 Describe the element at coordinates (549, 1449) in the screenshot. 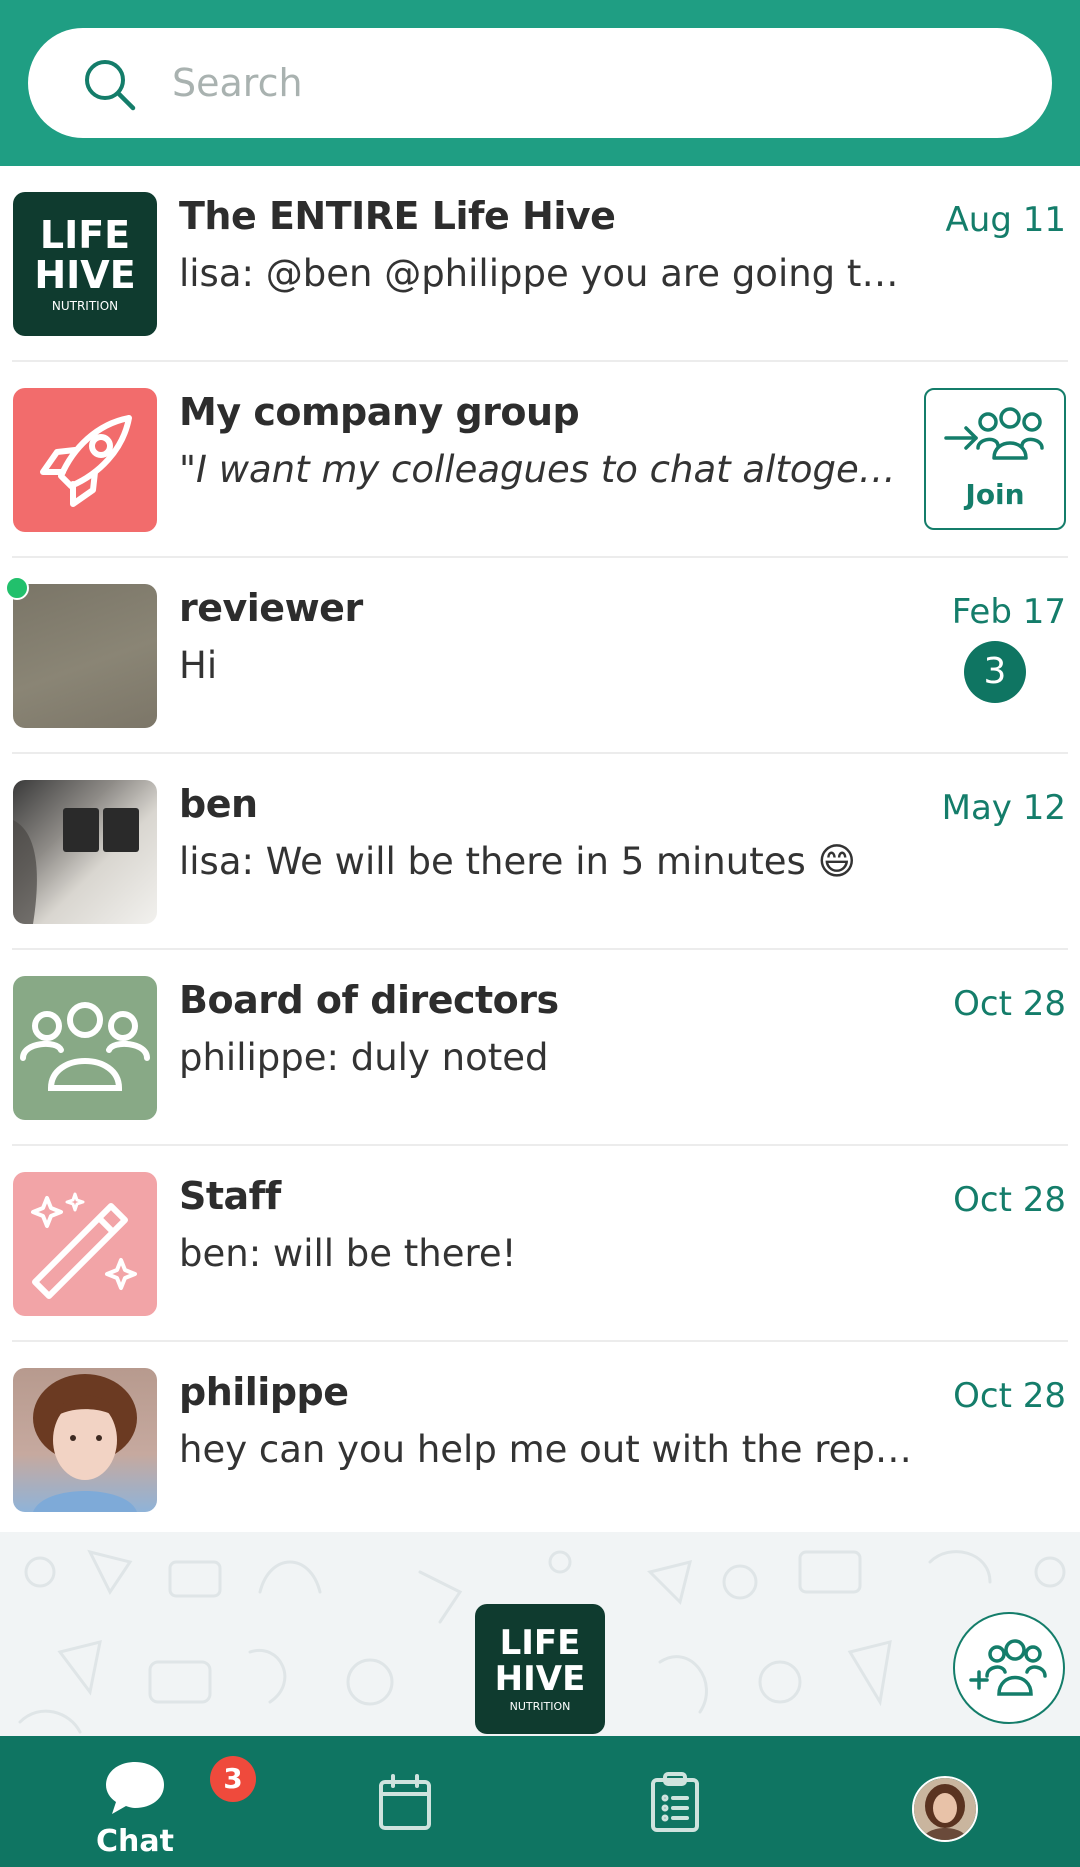

I see `chat-preview: hey can you help me out with the report?` at that location.